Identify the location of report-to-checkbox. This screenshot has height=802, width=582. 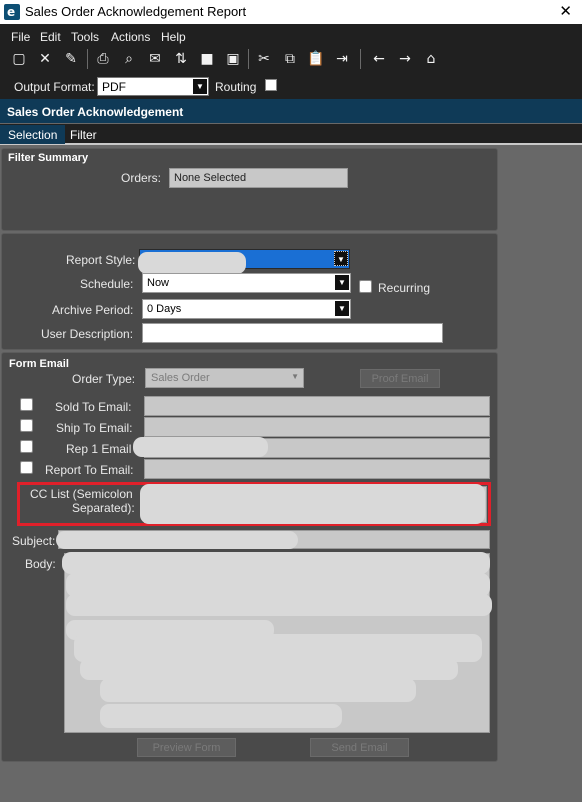
(26, 467).